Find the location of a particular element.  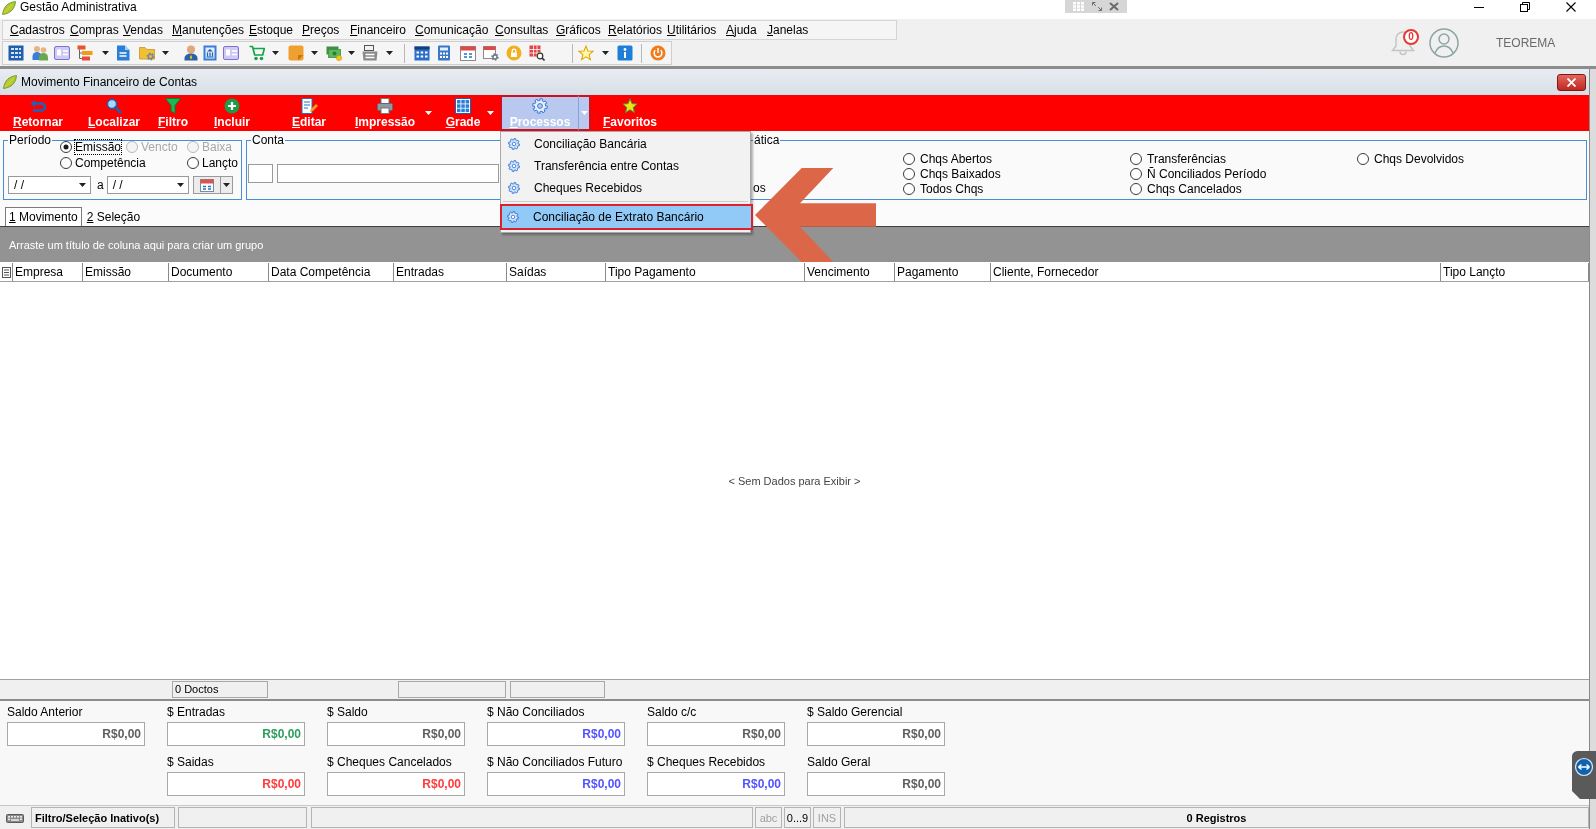

toolbar-button: Retornar is located at coordinates (38, 113).